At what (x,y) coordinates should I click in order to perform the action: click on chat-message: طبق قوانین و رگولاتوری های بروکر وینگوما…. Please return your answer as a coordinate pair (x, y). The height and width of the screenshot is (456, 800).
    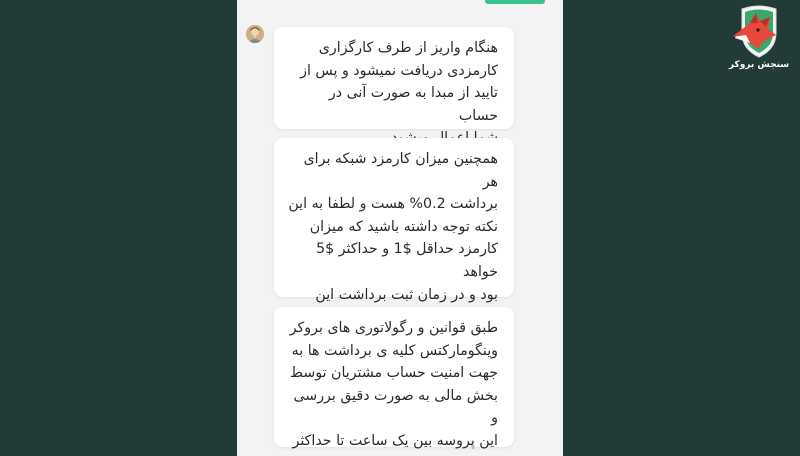
    Looking at the image, I should click on (394, 381).